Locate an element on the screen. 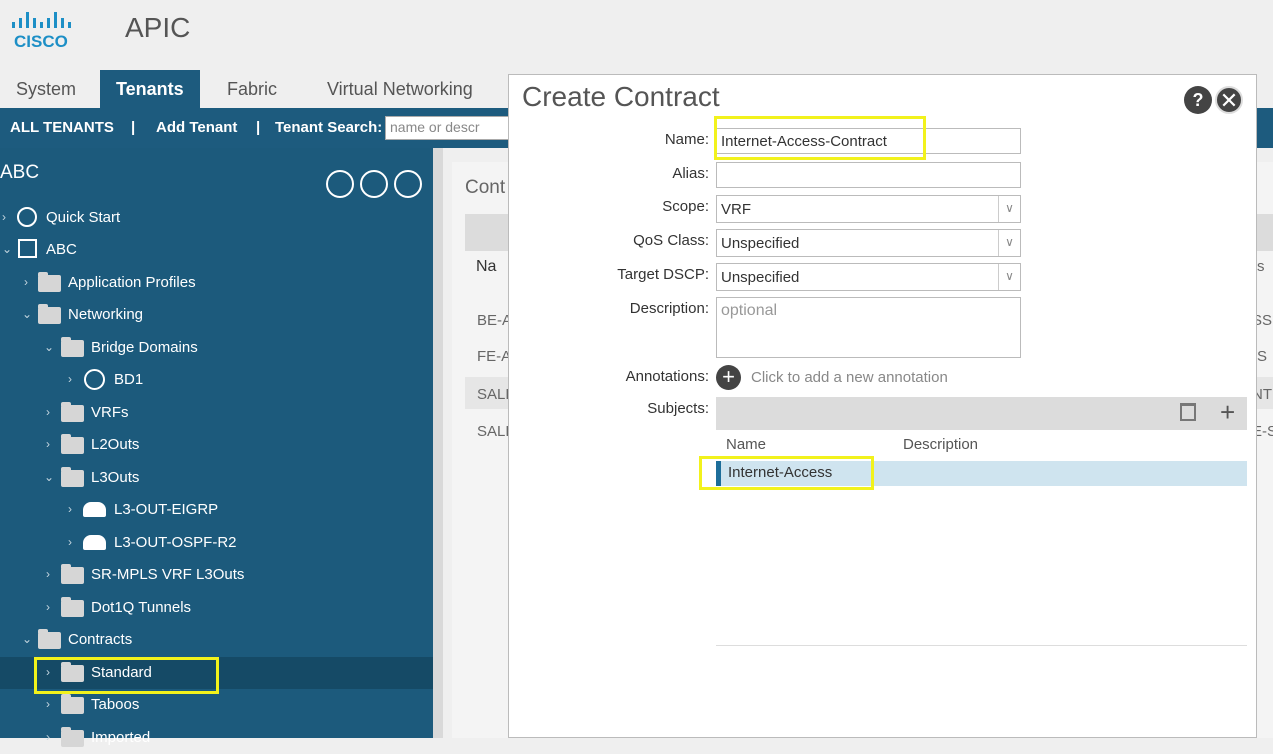 The height and width of the screenshot is (754, 1273). tree-item-l3-out-eigrp: › L3-OUT-EIGRP is located at coordinates (216, 510).